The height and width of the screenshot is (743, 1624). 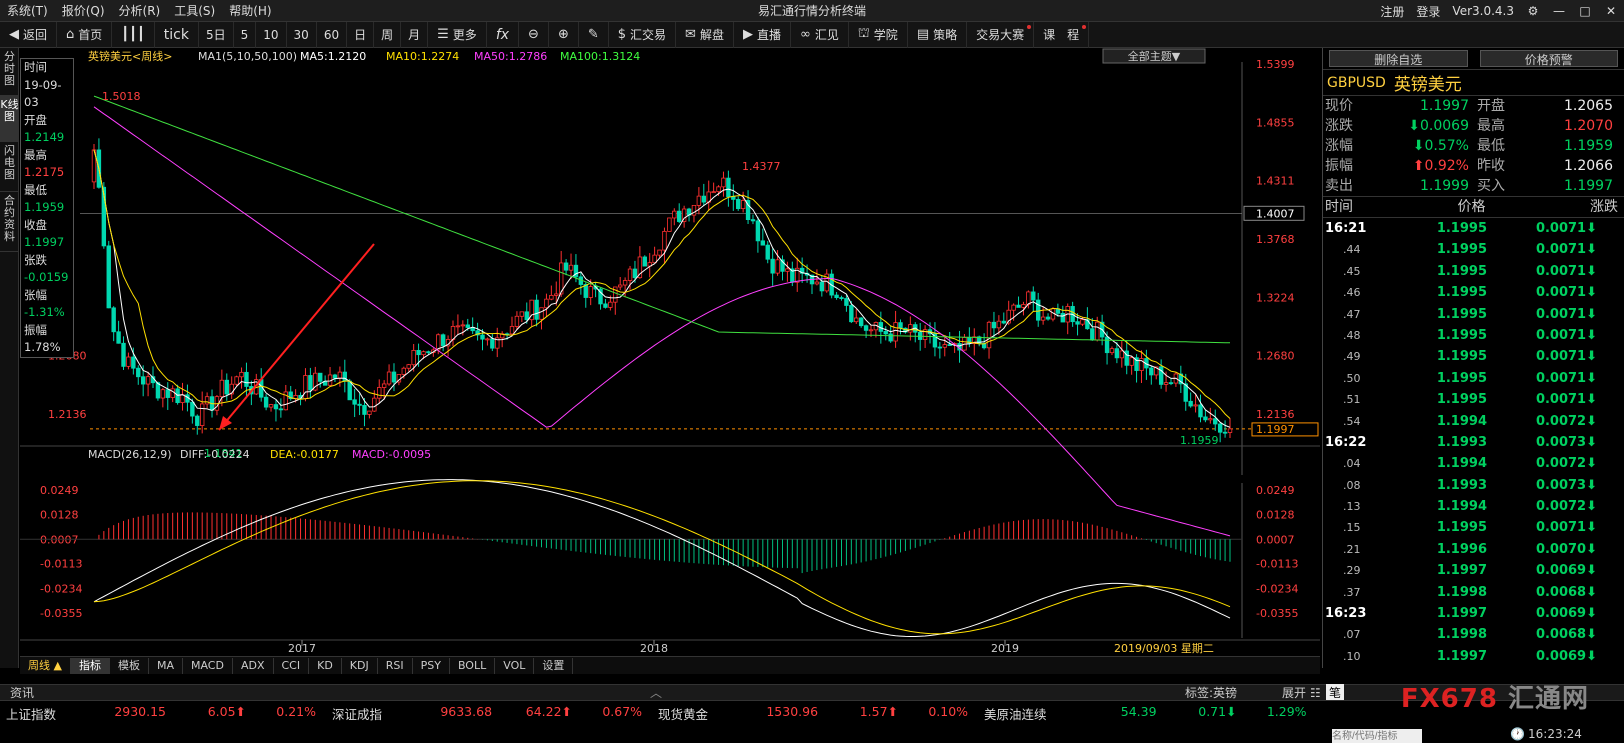 What do you see at coordinates (1392, 11) in the screenshot?
I see `register-link: 注册` at bounding box center [1392, 11].